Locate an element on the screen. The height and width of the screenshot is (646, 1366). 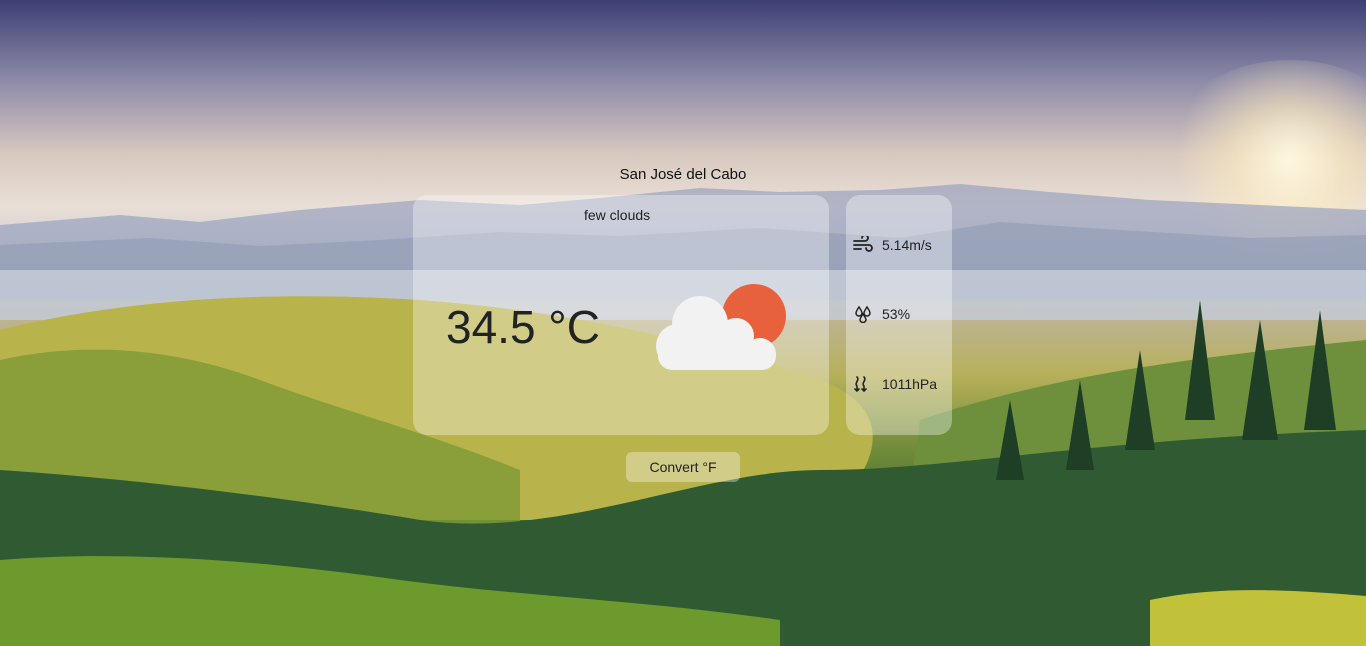
pressure-value: 1011hPa is located at coordinates (910, 384).